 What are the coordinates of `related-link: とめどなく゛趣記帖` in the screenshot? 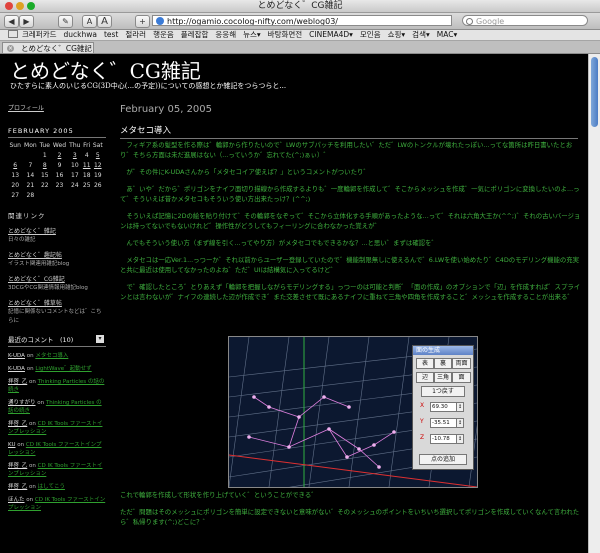 It's located at (57, 255).